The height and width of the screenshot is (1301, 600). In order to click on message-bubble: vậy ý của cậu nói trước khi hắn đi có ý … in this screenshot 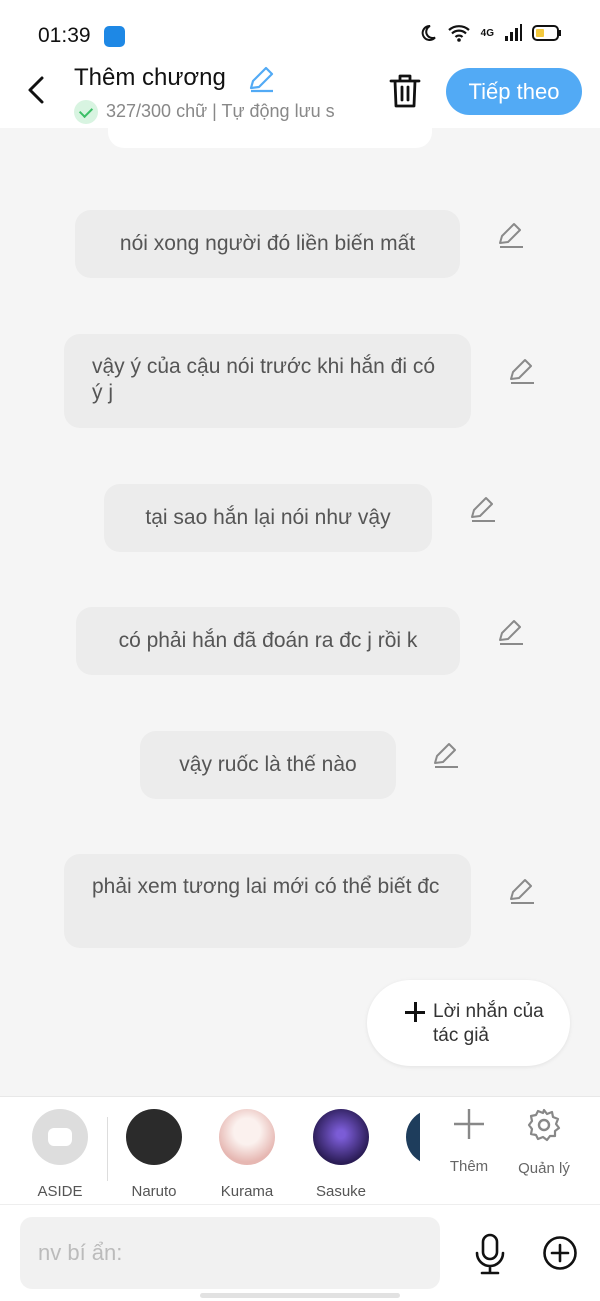, I will do `click(267, 381)`.